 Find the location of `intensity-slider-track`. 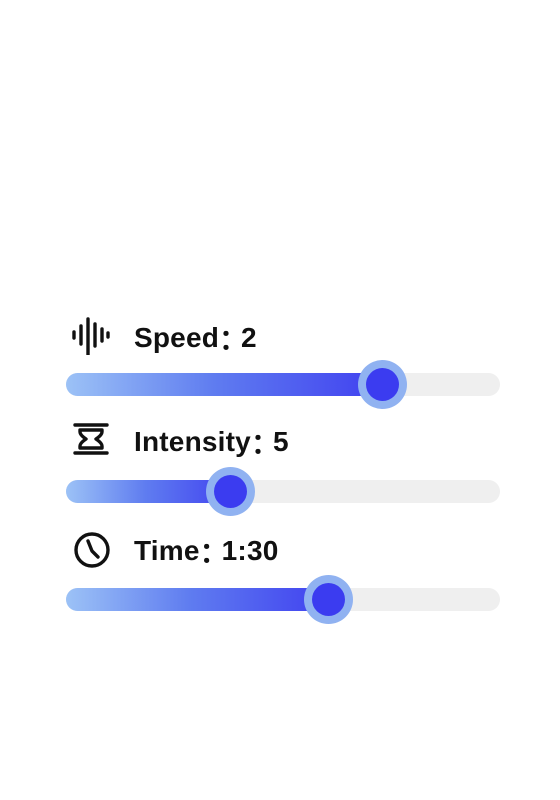

intensity-slider-track is located at coordinates (283, 491).